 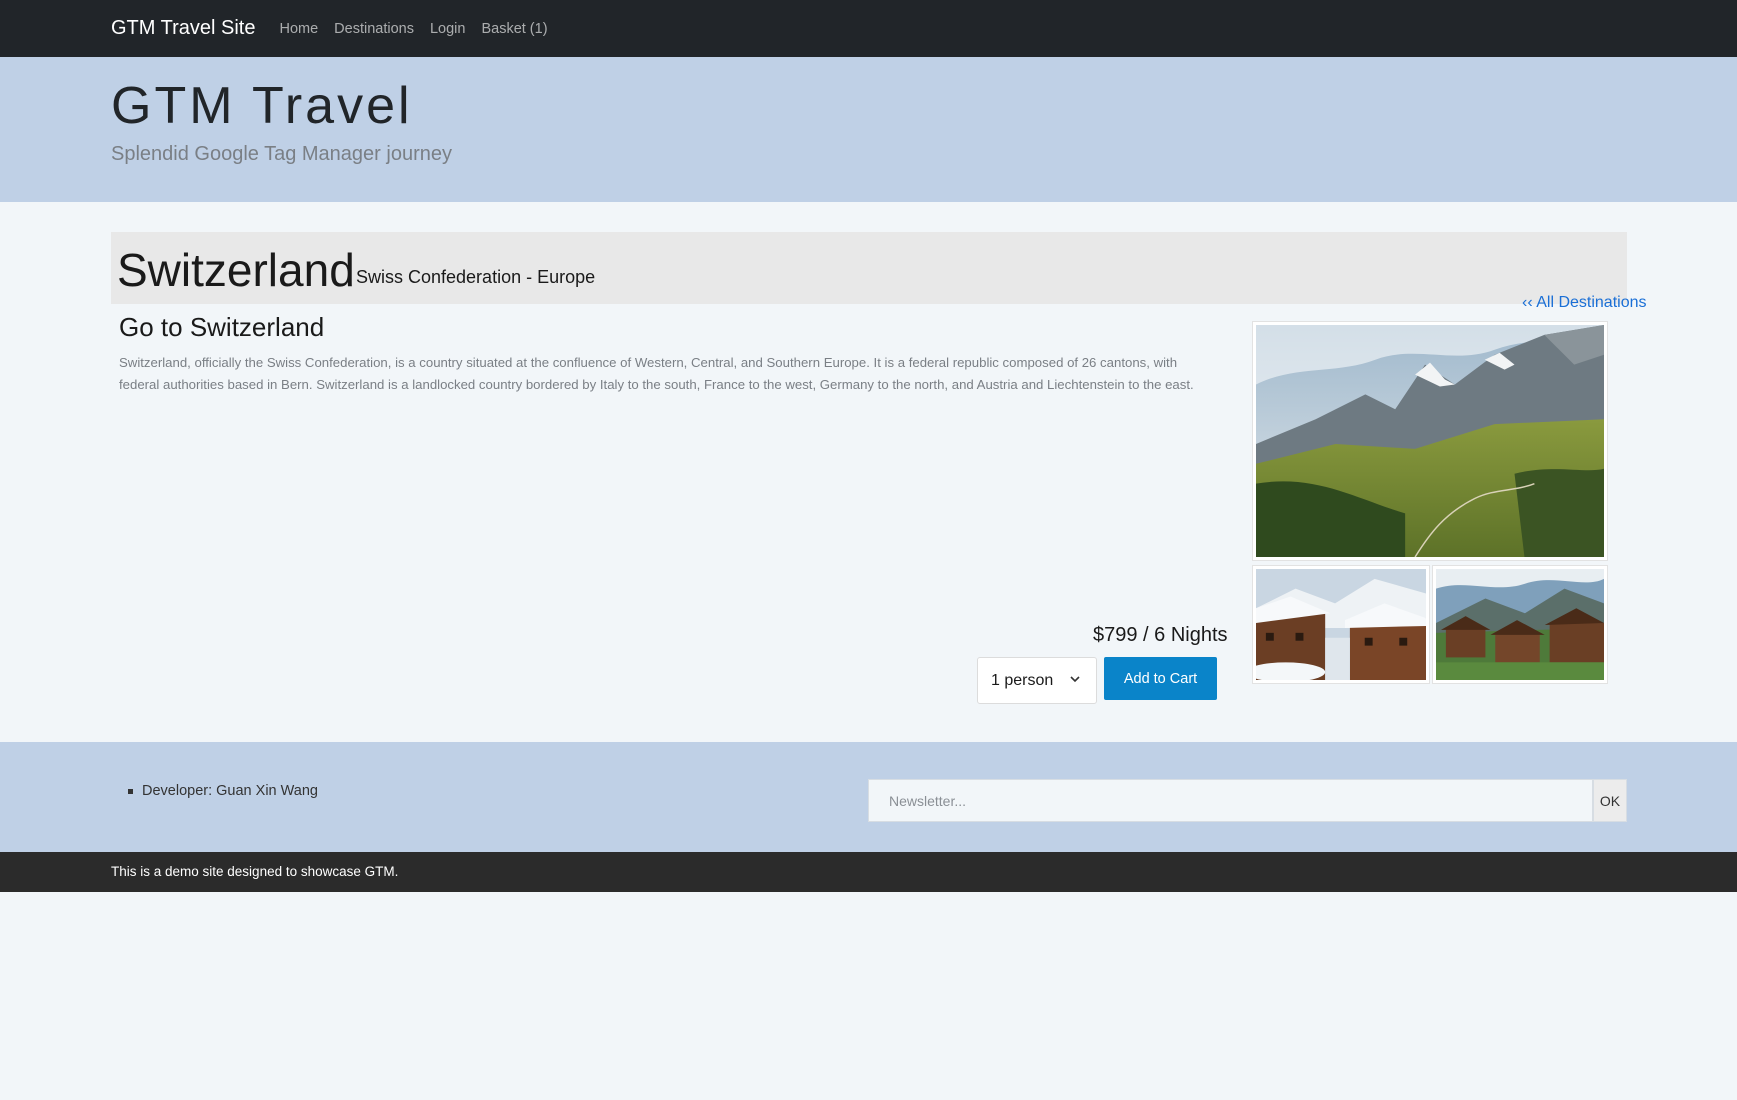 I want to click on alpine-village-photo, so click(x=1520, y=624).